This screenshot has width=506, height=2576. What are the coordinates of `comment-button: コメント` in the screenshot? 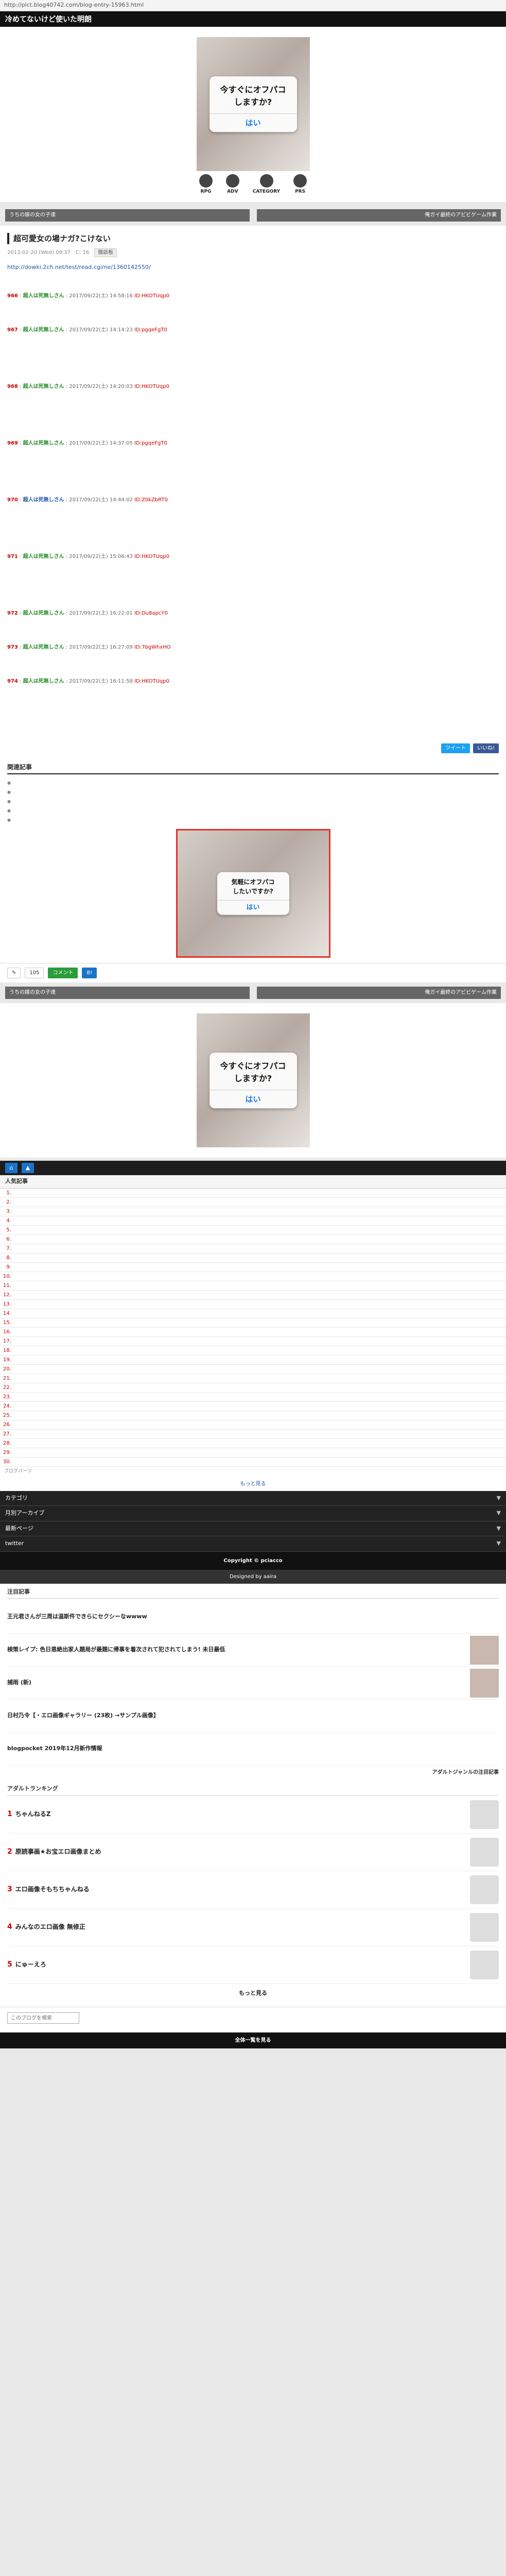 It's located at (63, 973).